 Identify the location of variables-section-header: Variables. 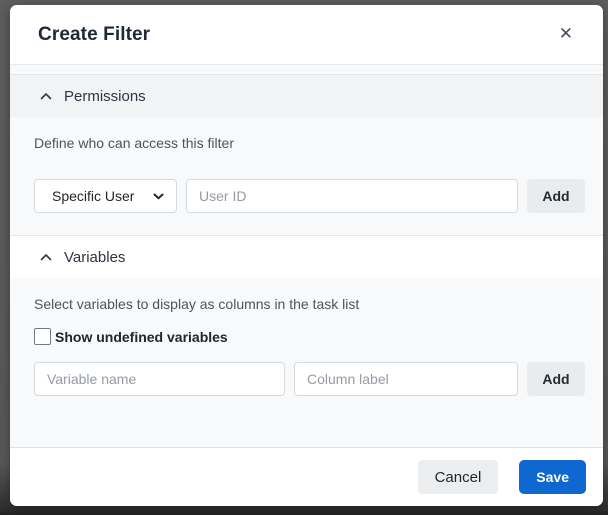
(306, 256).